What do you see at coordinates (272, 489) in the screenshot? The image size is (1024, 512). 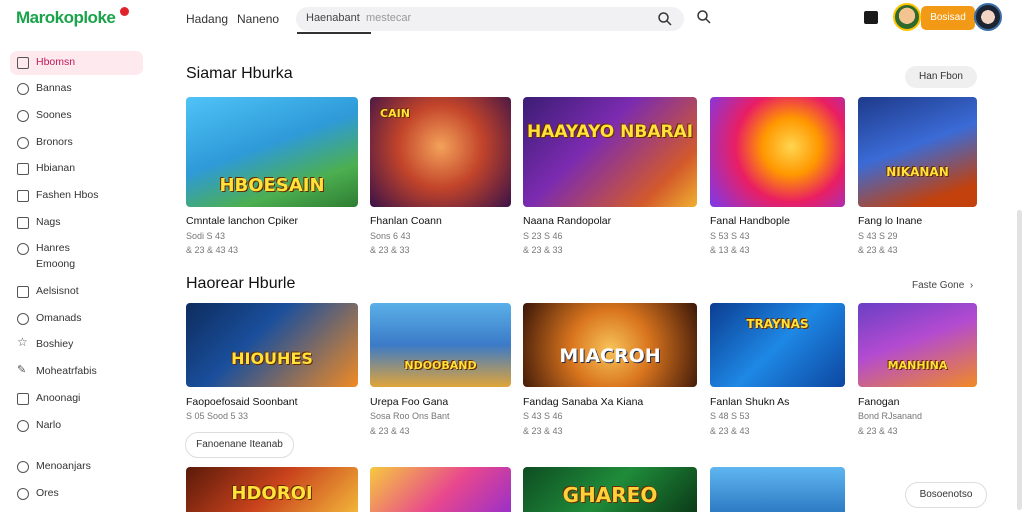 I see `game-thumbnail: HDOROI` at bounding box center [272, 489].